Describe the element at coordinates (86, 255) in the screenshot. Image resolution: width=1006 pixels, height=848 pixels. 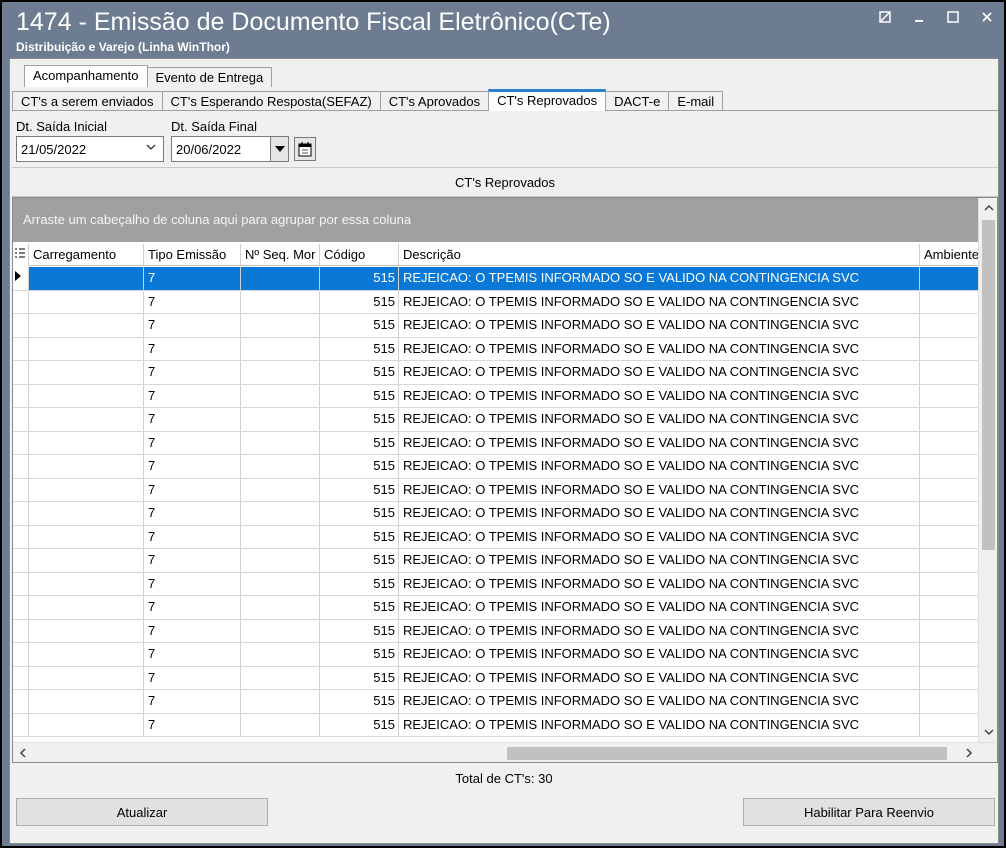
I see `column-header-carregamento: Carregamento` at that location.